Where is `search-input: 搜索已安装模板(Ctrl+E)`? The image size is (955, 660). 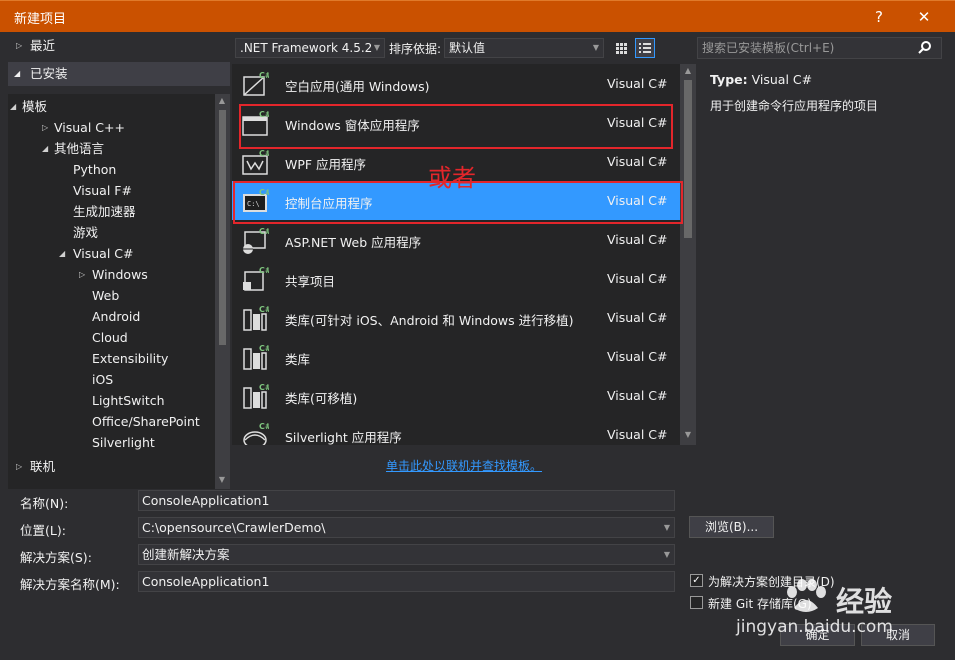 search-input: 搜索已安装模板(Ctrl+E) is located at coordinates (819, 48).